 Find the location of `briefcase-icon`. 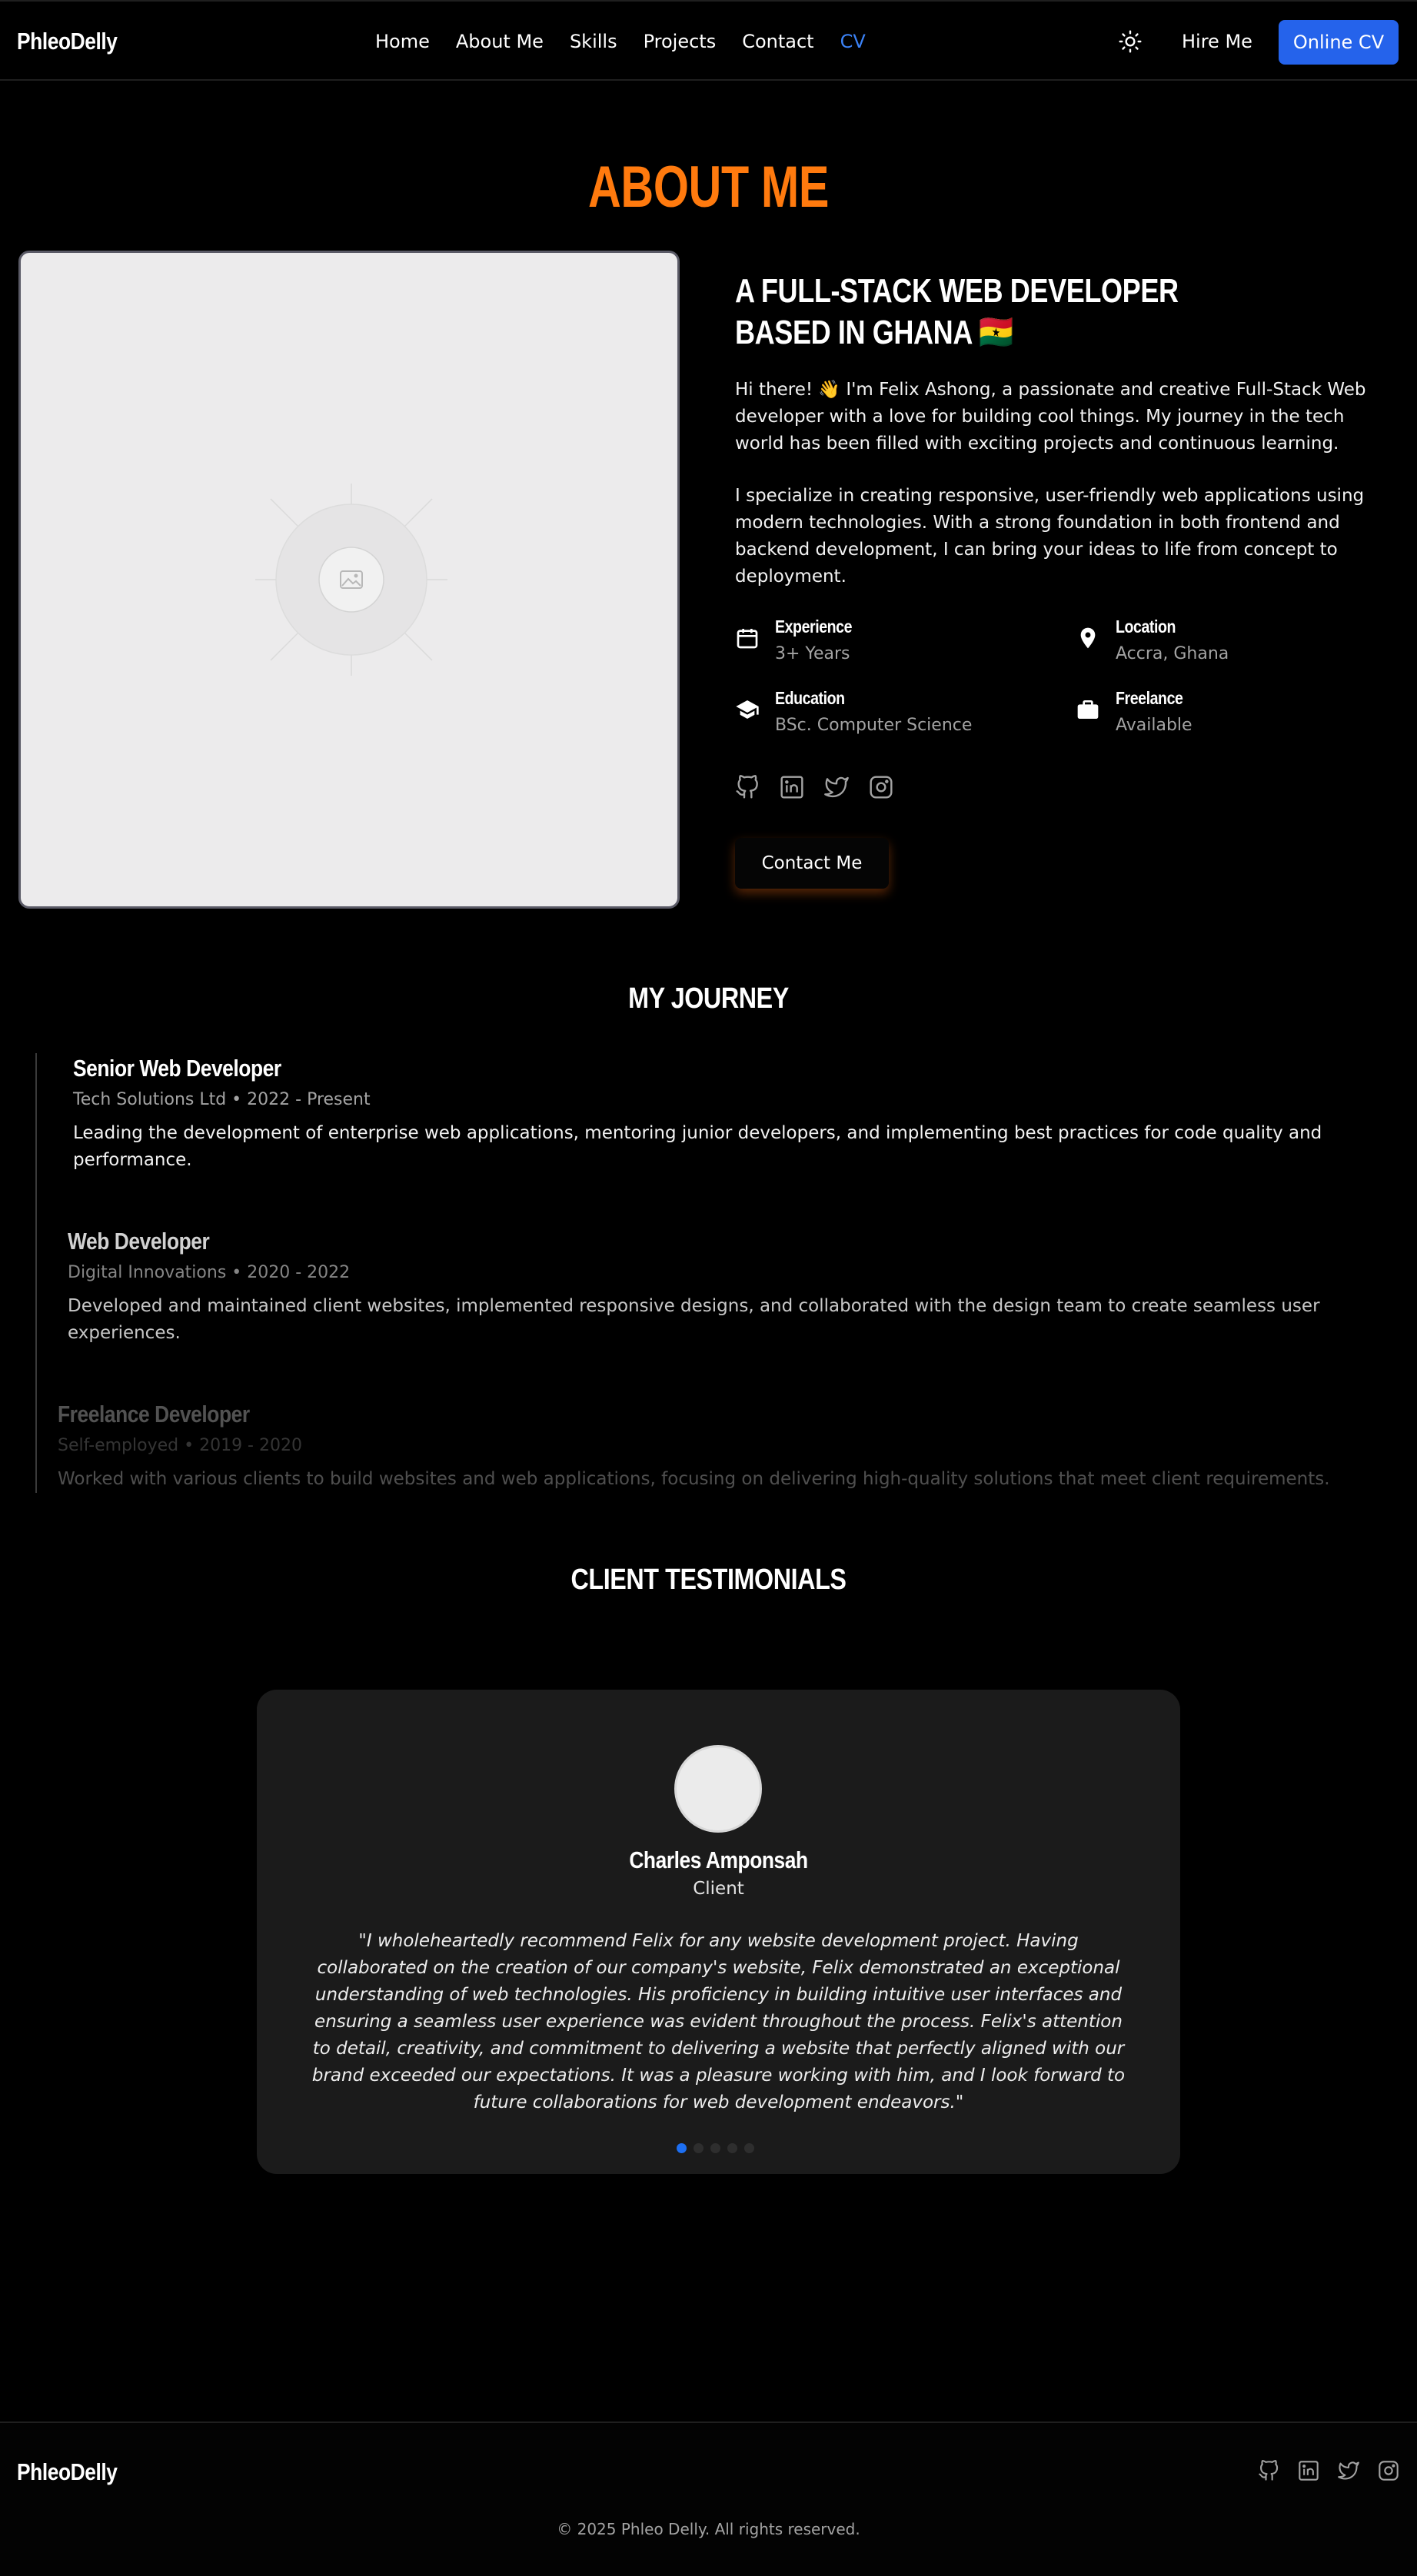

briefcase-icon is located at coordinates (1088, 709).